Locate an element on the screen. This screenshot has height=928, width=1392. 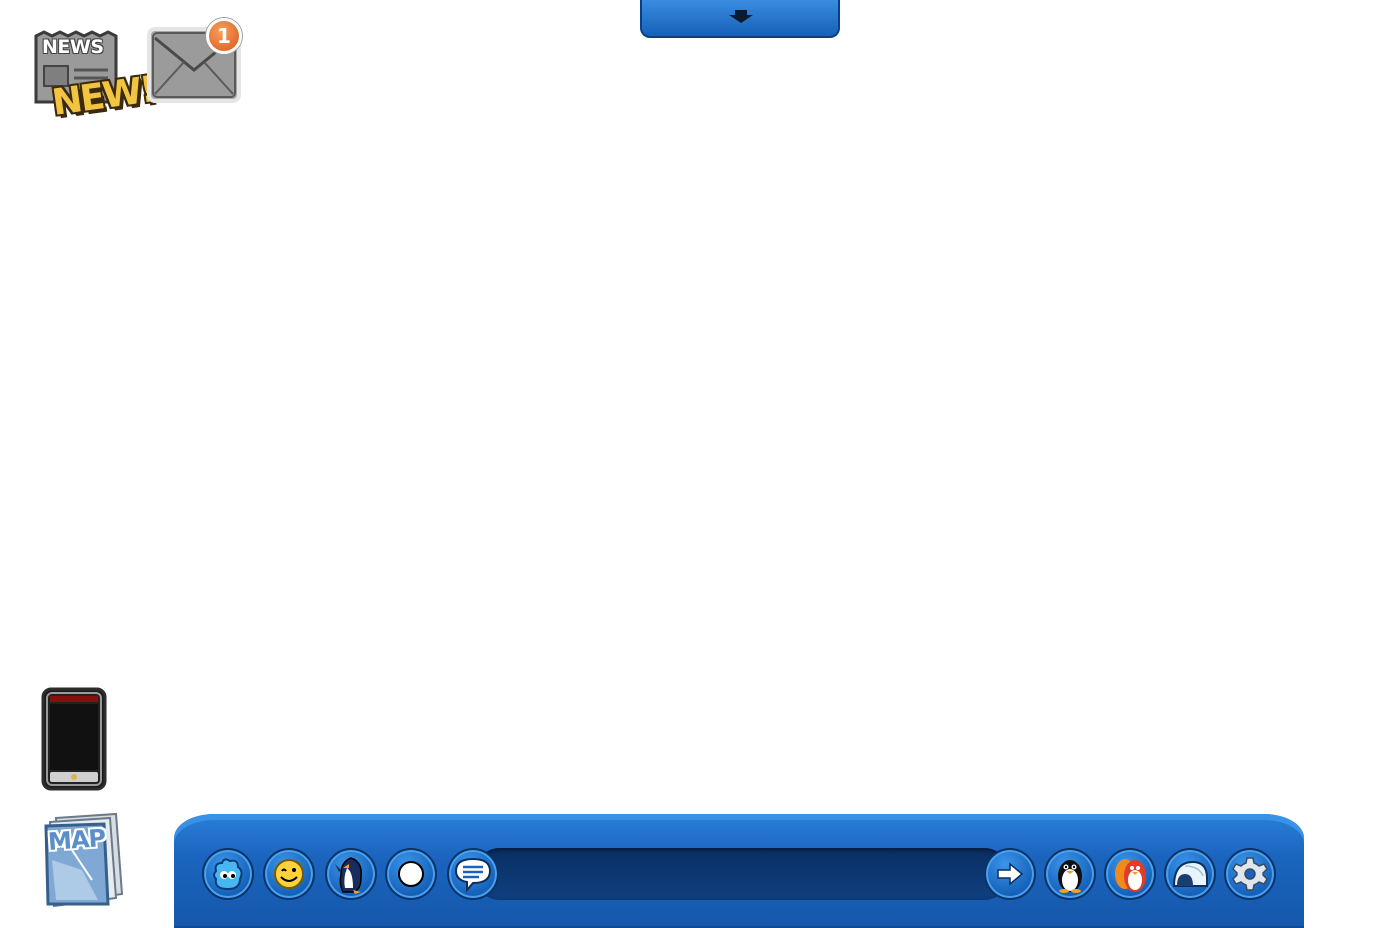
snowball-icon is located at coordinates (411, 874).